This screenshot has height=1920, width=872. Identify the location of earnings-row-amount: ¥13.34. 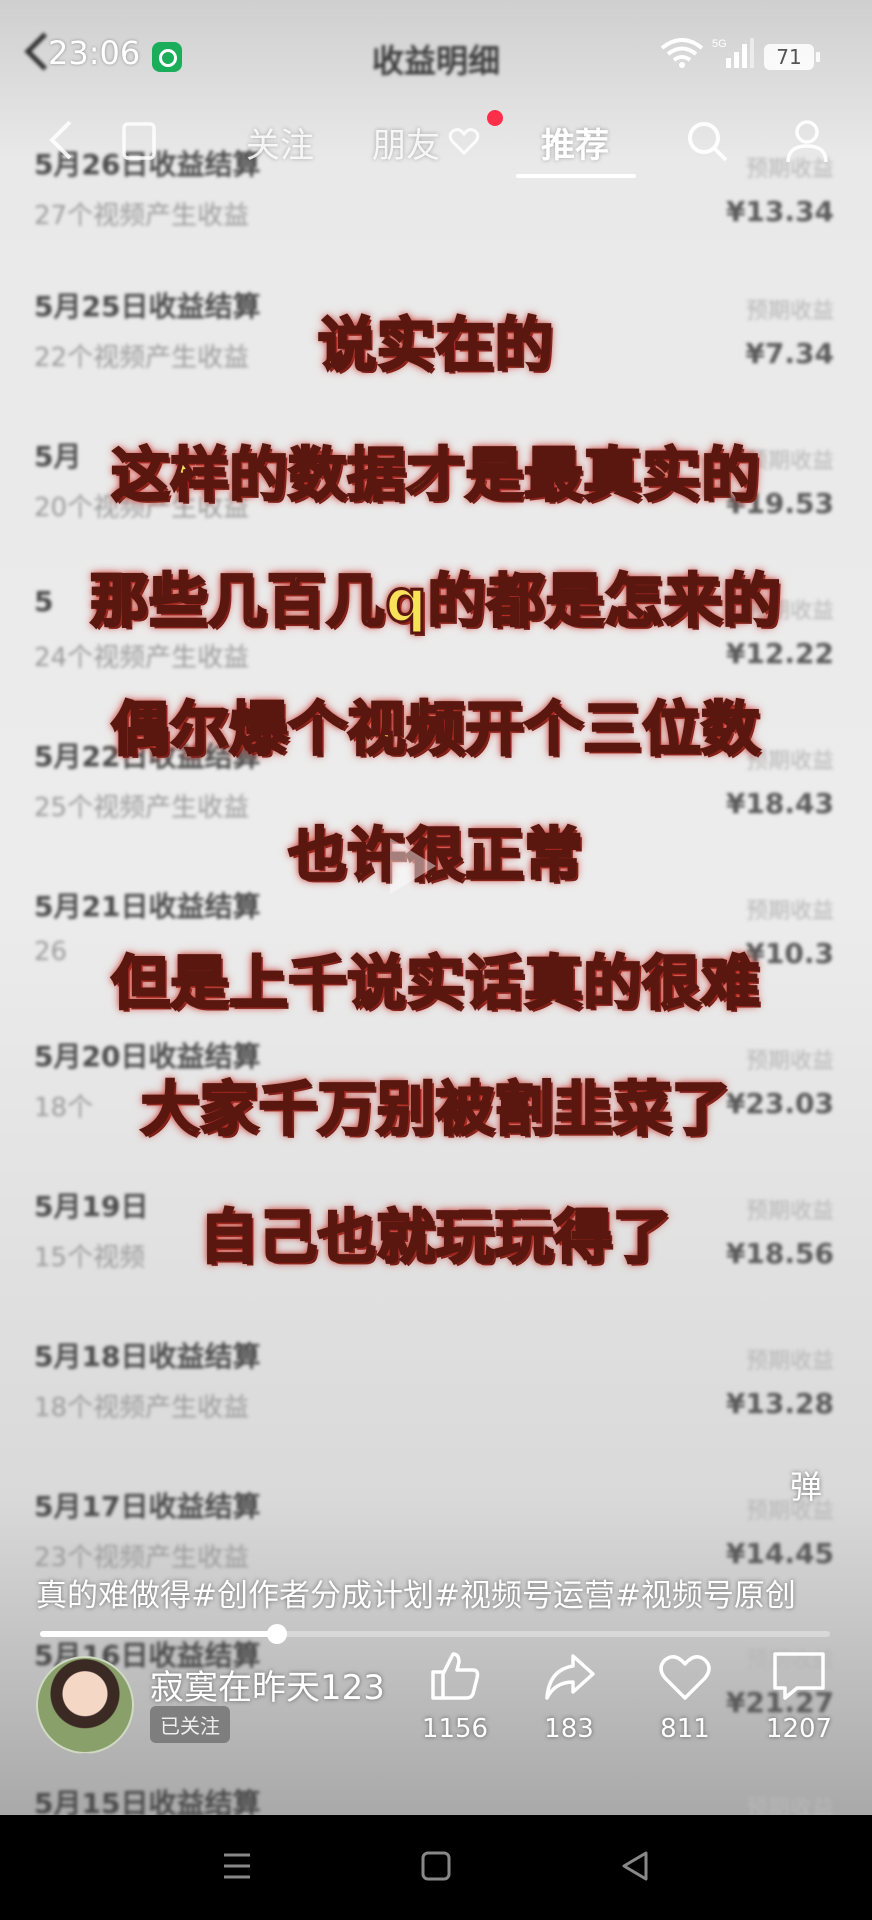
(779, 211).